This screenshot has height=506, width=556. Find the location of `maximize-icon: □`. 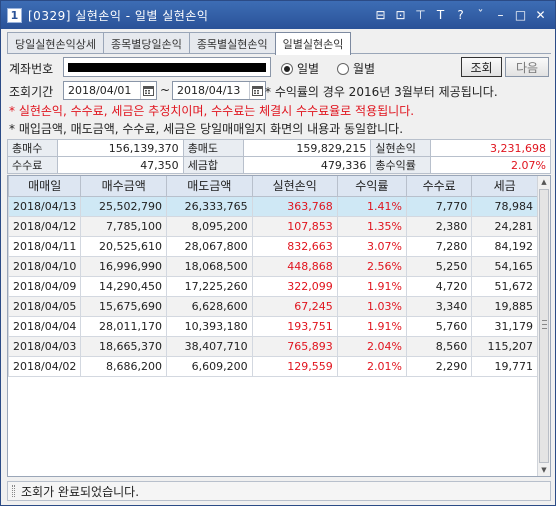

maximize-icon: □ is located at coordinates (520, 14).